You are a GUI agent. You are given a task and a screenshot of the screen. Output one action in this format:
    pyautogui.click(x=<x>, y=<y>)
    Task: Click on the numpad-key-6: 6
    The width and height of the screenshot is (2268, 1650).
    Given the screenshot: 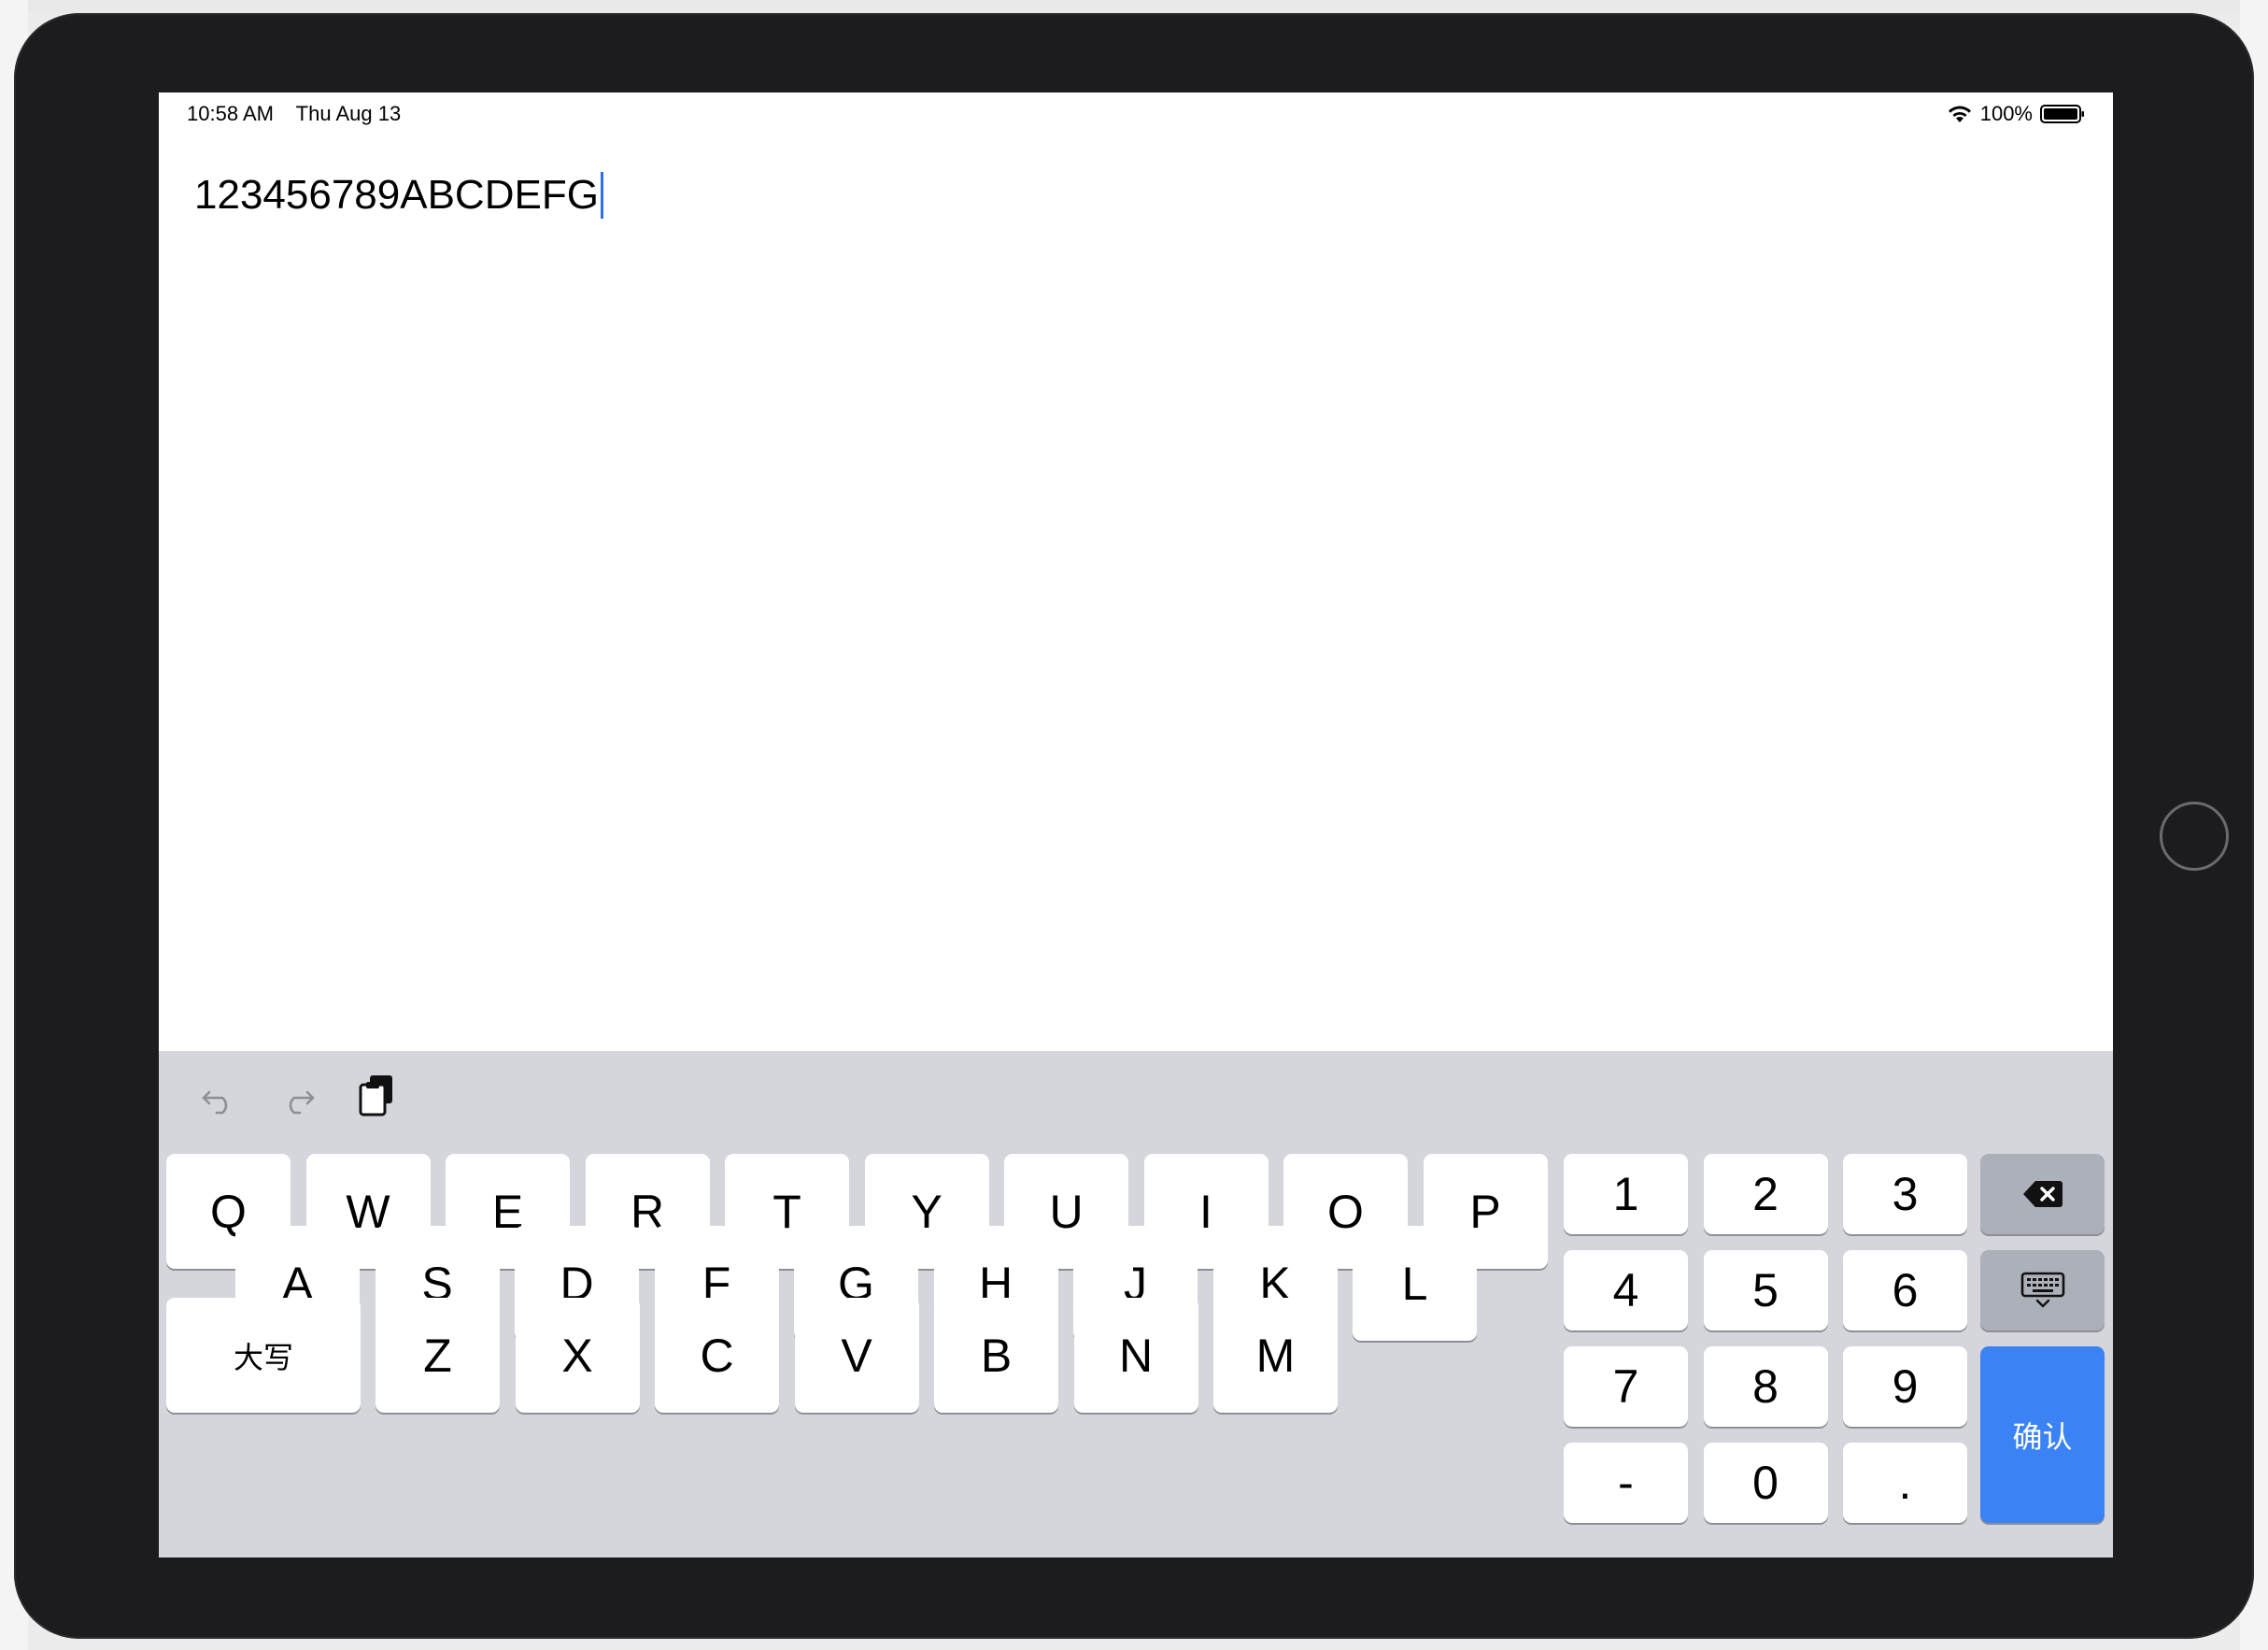 What is the action you would take?
    pyautogui.click(x=1905, y=1290)
    